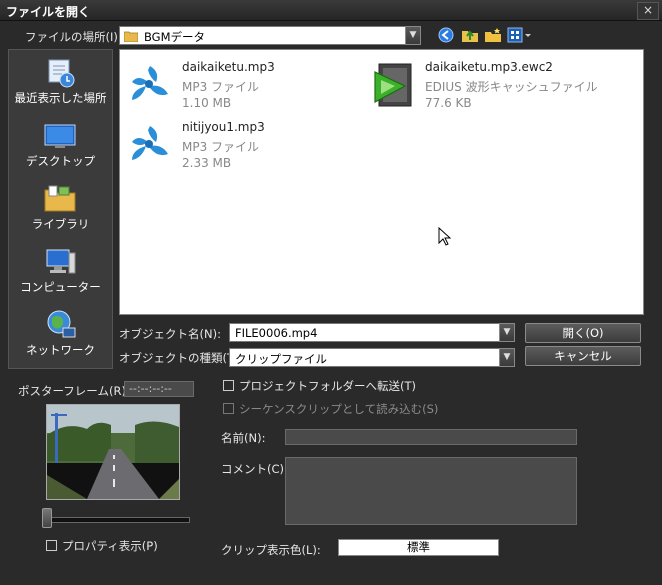 Image resolution: width=662 pixels, height=585 pixels. Describe the element at coordinates (110, 546) in the screenshot. I see `properties-label: プロパティ表示(P)` at that location.